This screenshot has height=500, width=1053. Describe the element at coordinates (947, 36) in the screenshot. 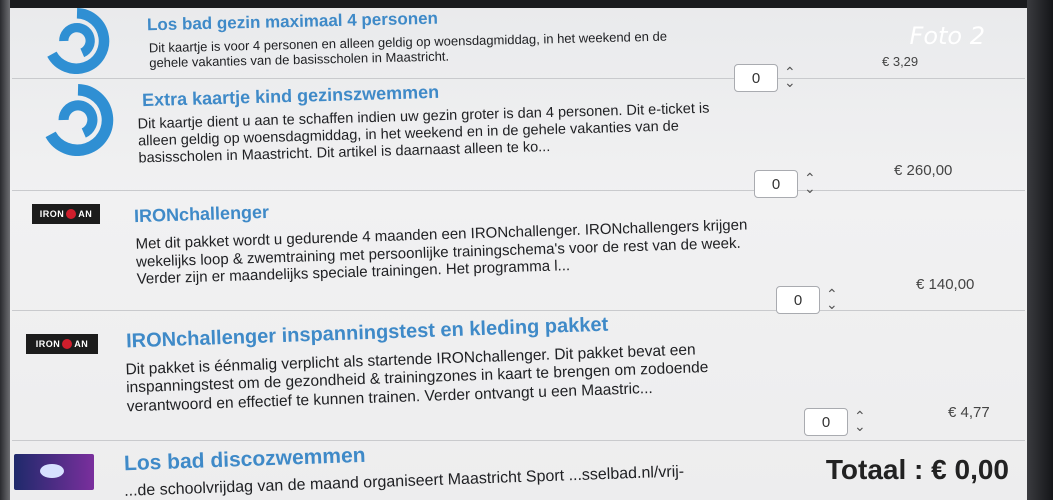

I see `photo-caption: Foto 2` at that location.